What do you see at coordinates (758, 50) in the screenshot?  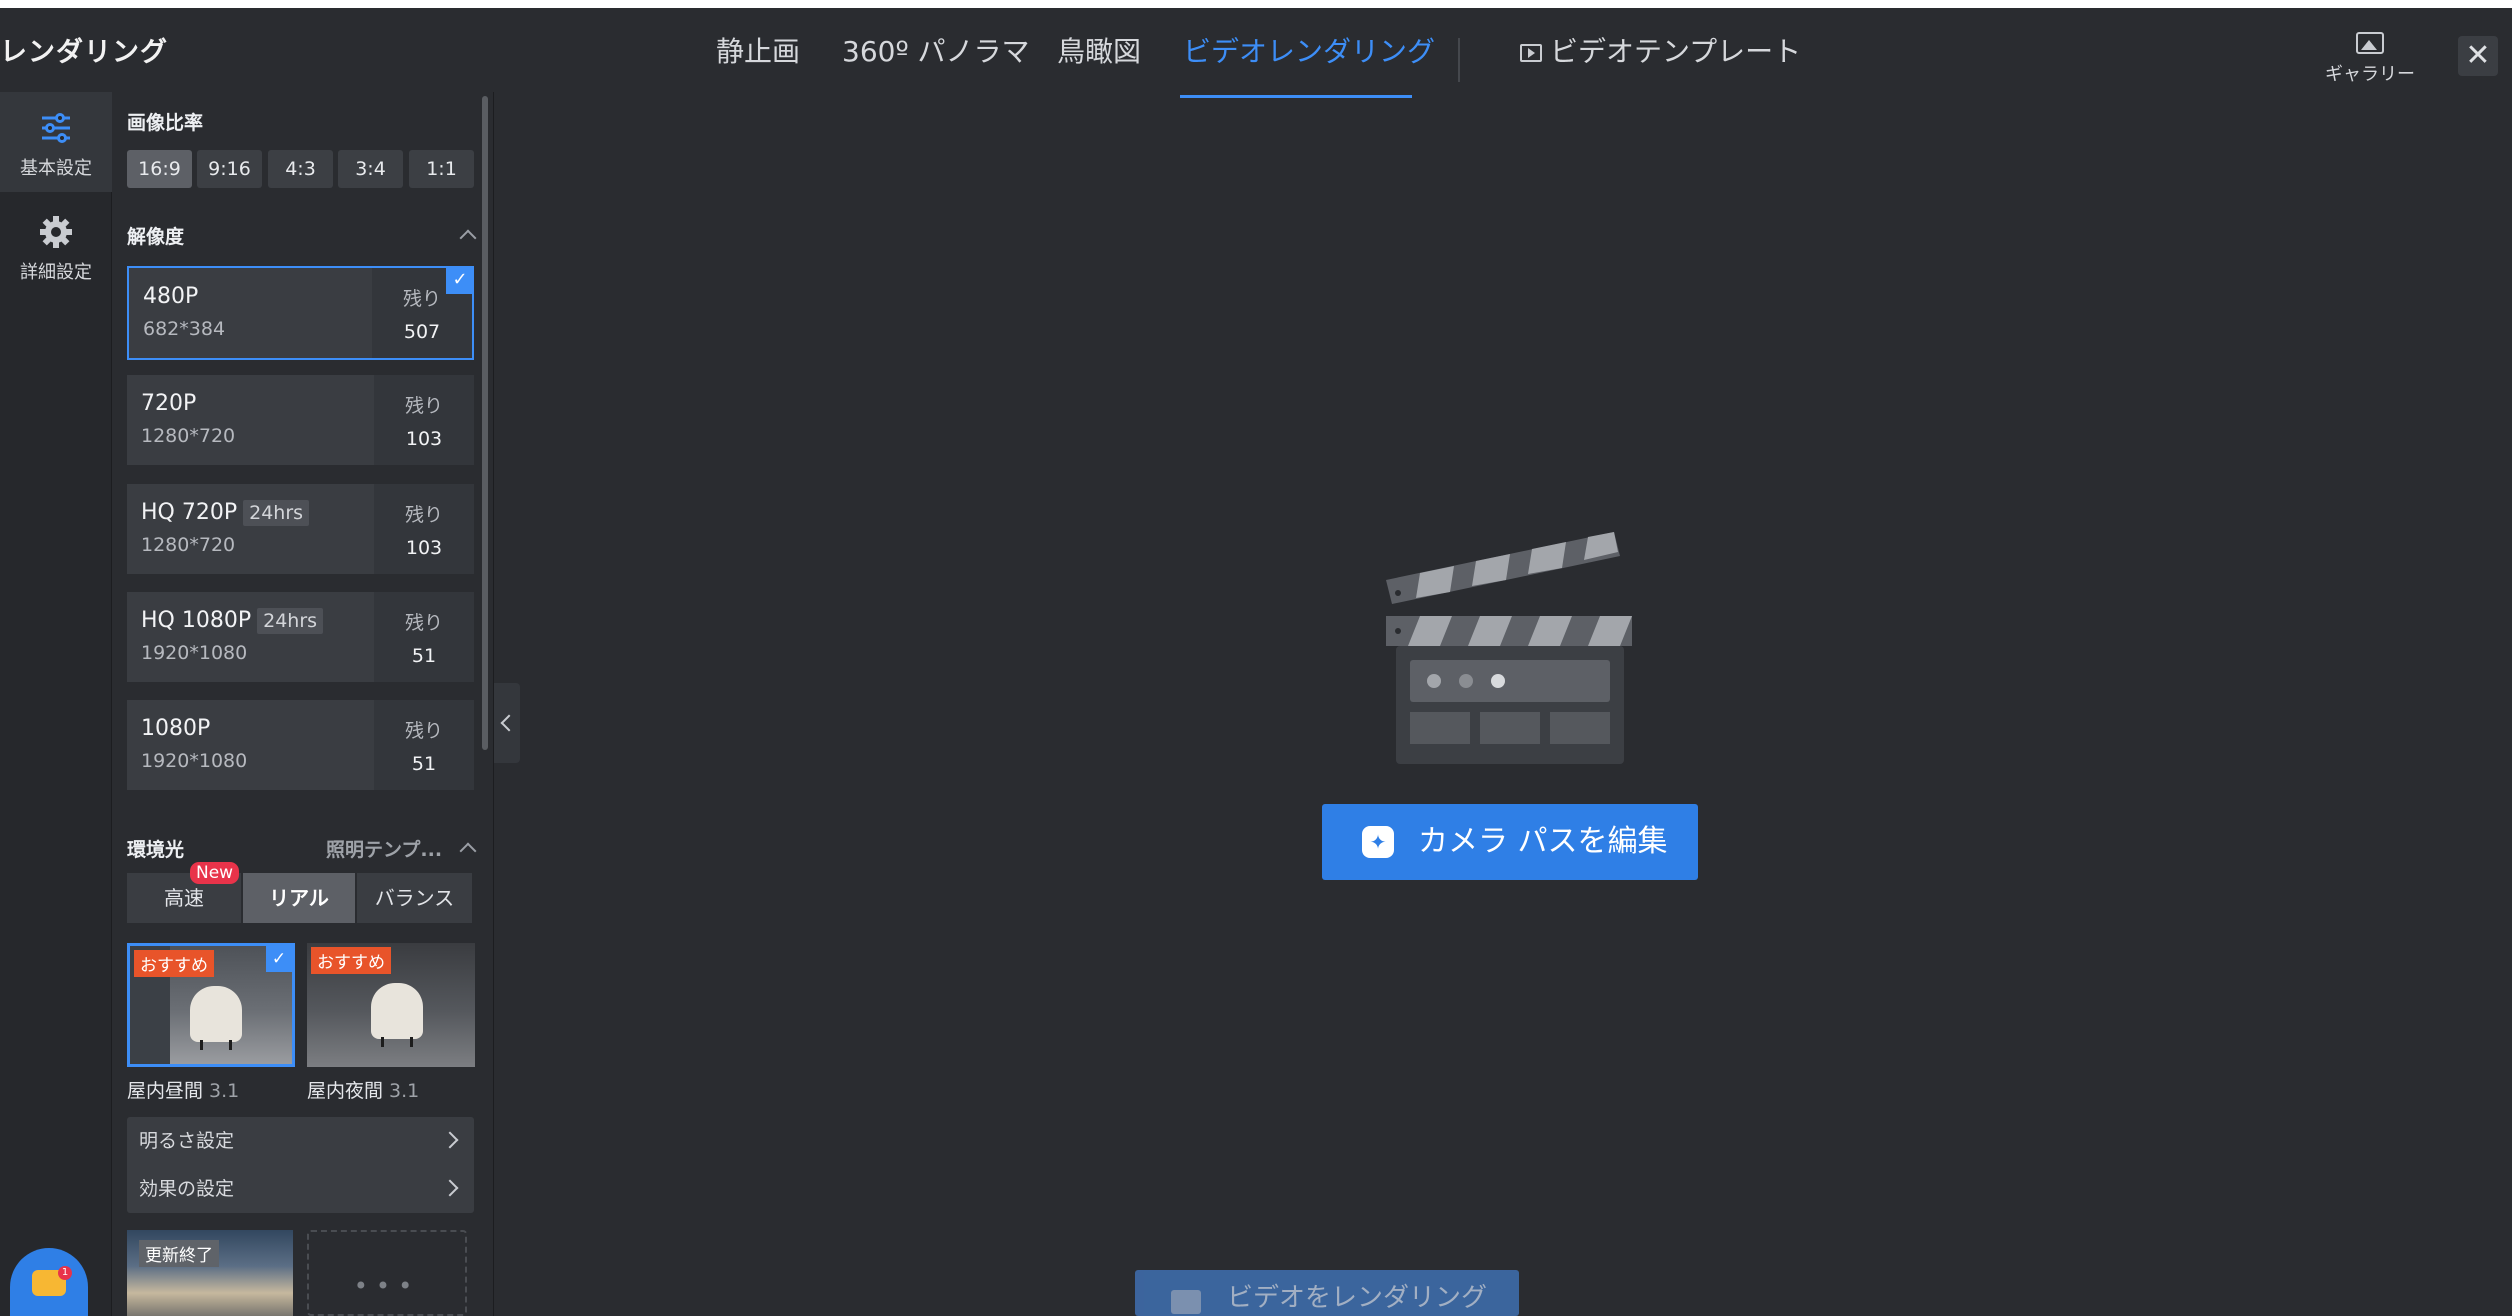 I see `tab-still-image: 静止画` at bounding box center [758, 50].